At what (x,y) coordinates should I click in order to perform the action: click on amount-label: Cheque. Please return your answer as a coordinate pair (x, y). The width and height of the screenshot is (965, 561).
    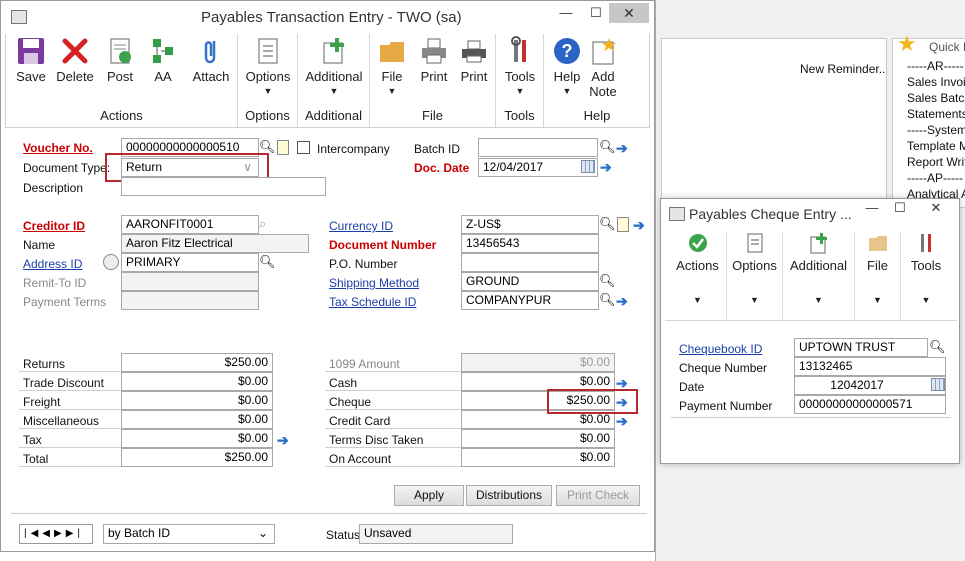
    Looking at the image, I should click on (350, 402).